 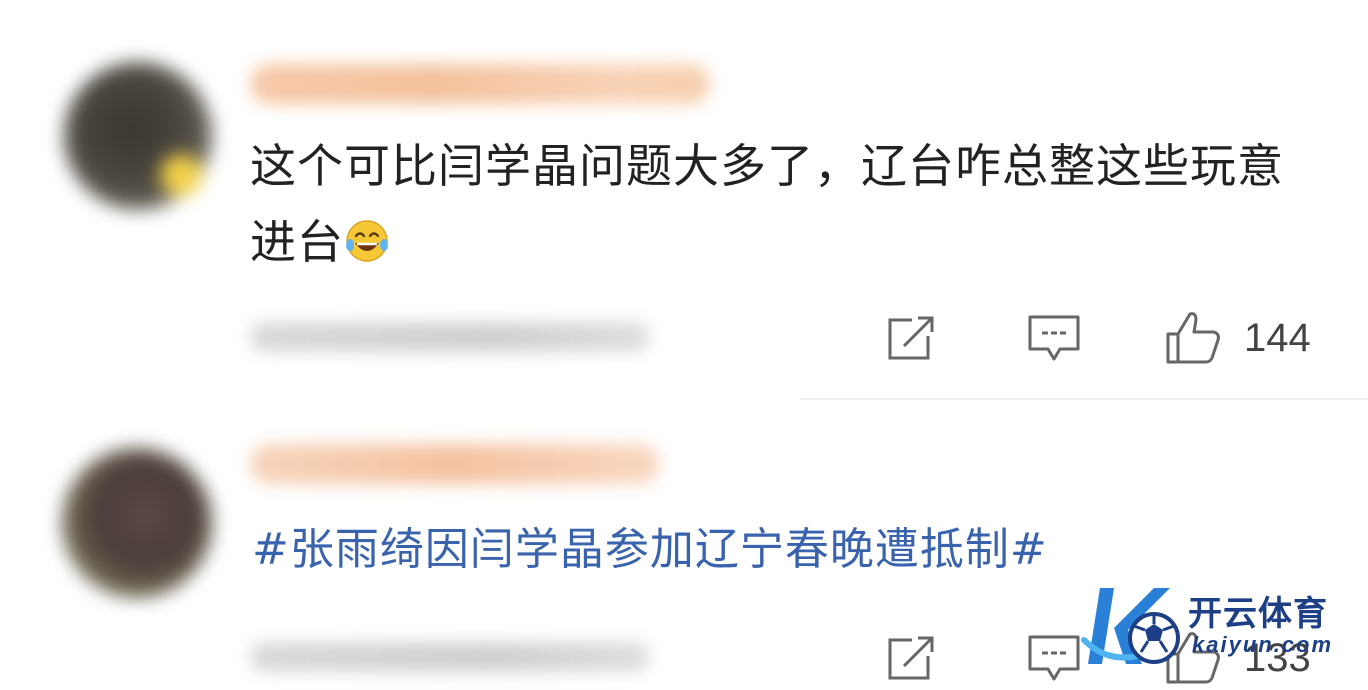 What do you see at coordinates (767, 204) in the screenshot?
I see `comment-body: 这个可比闫学晶问题大多了，辽台咋总整这些玩意进台` at bounding box center [767, 204].